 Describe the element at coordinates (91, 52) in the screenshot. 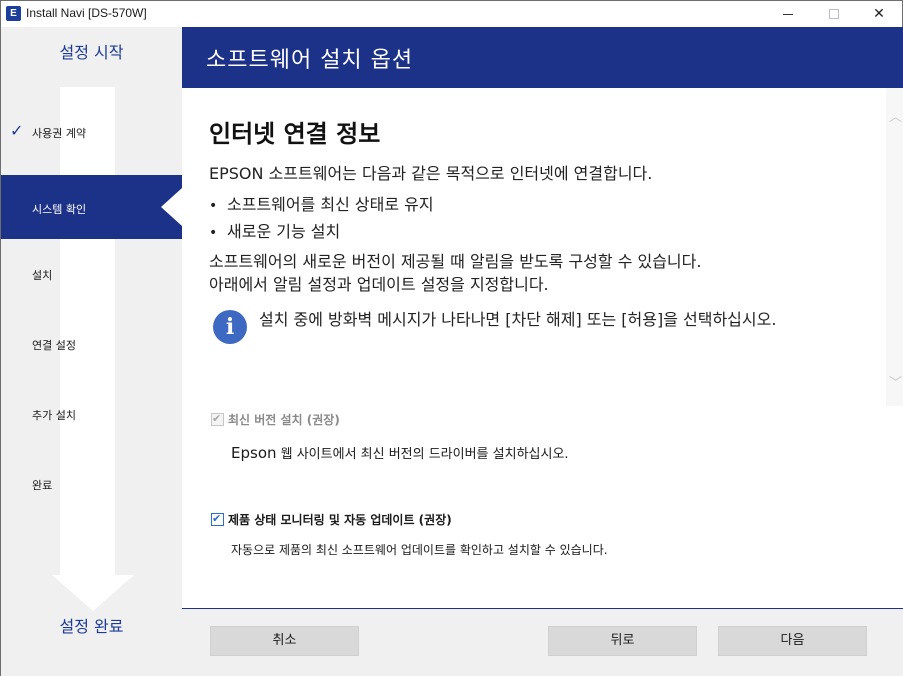

I see `setup-start-label: 설정 시작` at that location.